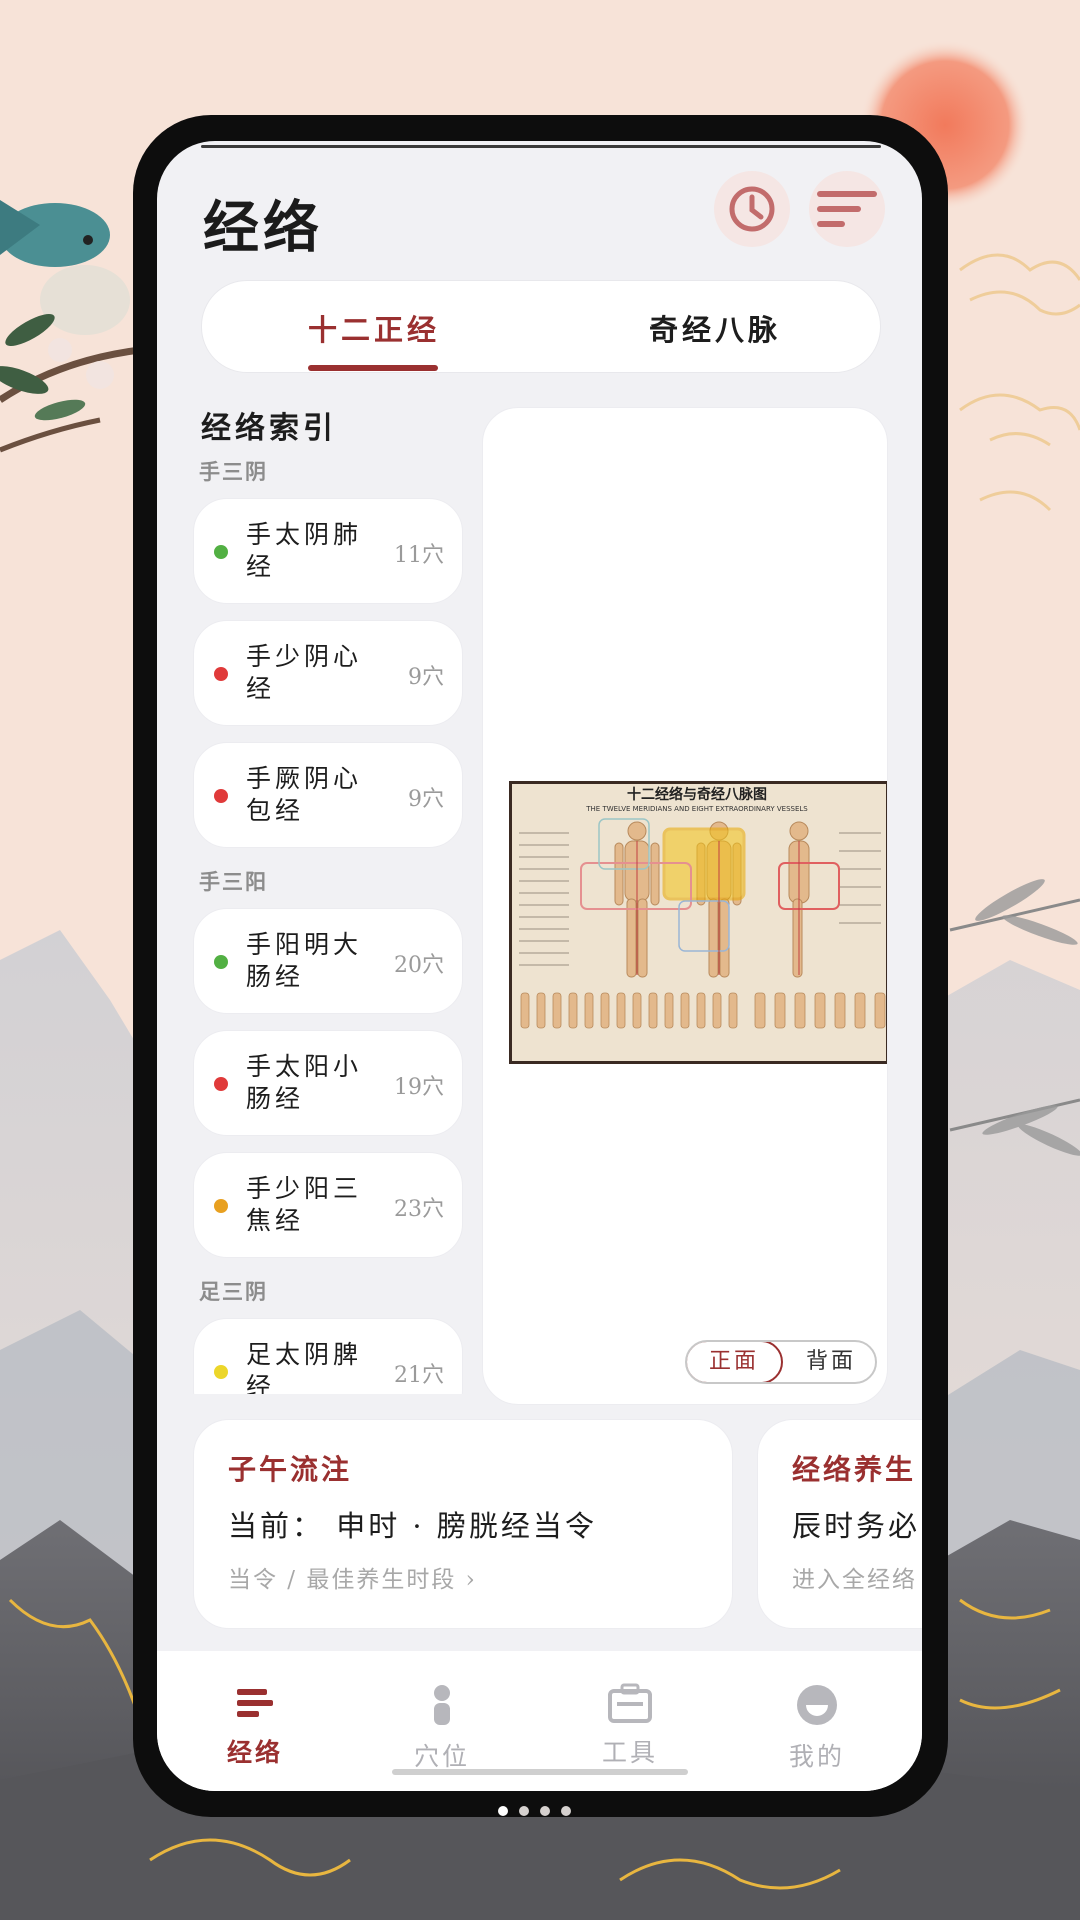 This screenshot has height=1920, width=1080. I want to click on profile-icon, so click(817, 1705).